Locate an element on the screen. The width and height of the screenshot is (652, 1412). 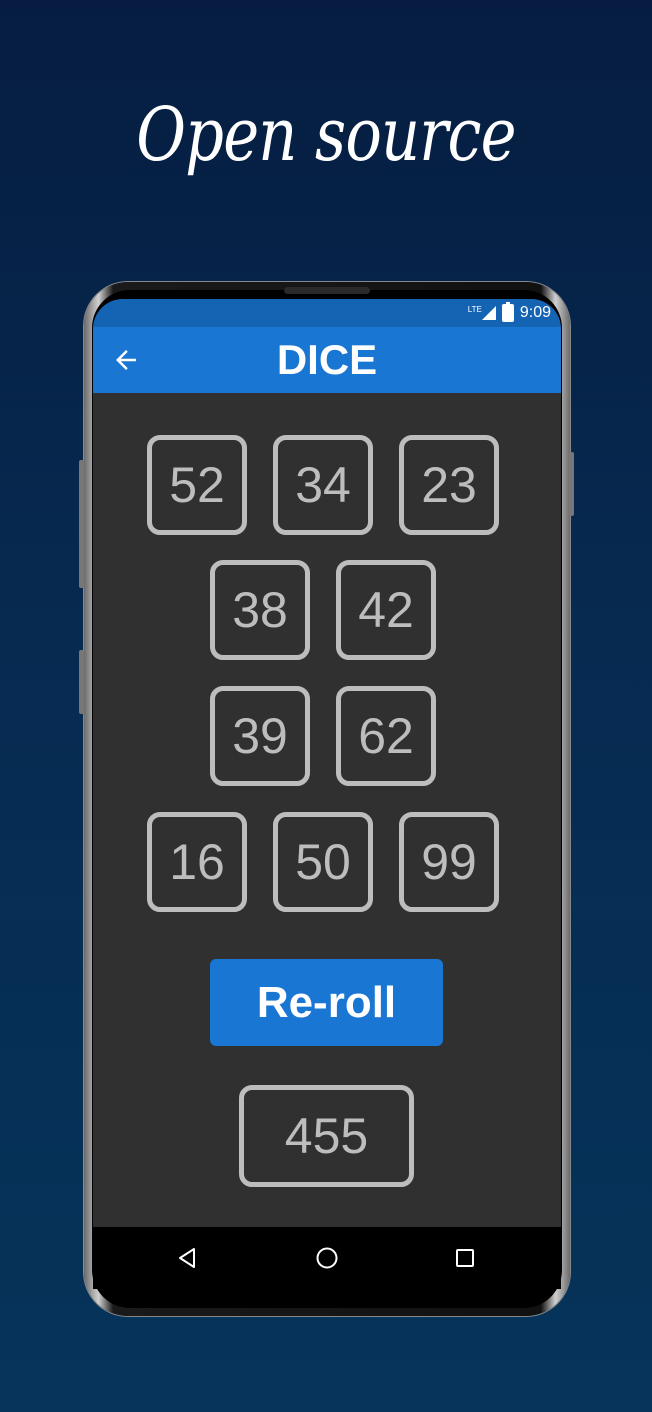
die: 50 is located at coordinates (323, 862).